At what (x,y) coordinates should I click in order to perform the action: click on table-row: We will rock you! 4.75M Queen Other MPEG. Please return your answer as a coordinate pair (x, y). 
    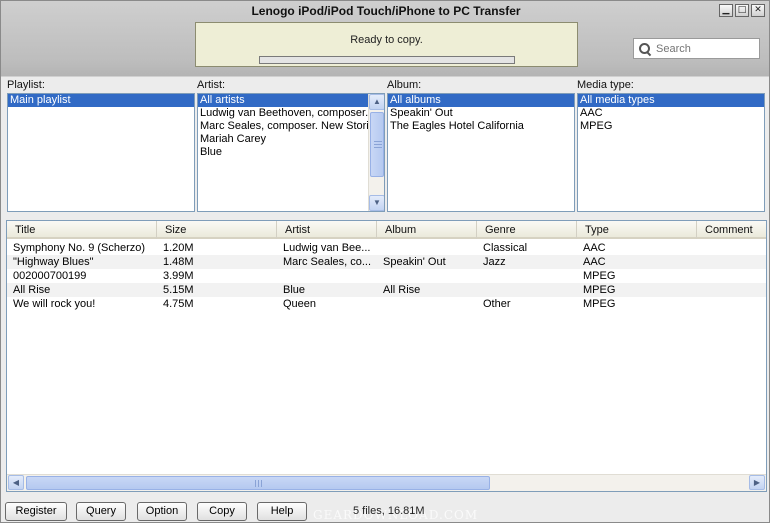
    Looking at the image, I should click on (386, 304).